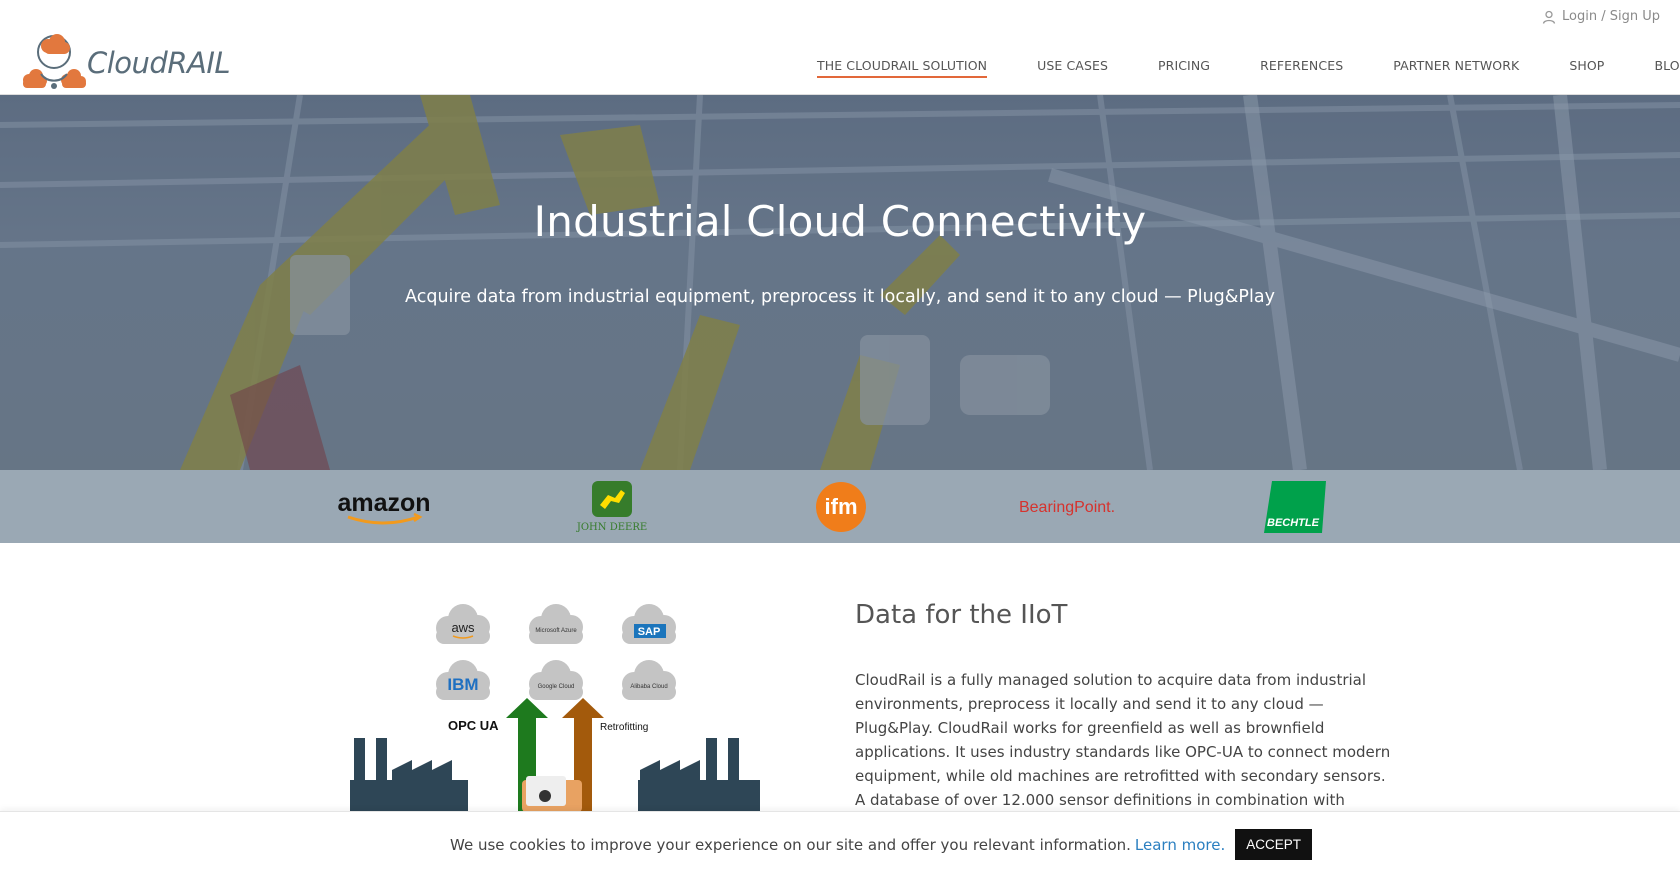 Image resolution: width=1680 pixels, height=876 pixels. What do you see at coordinates (54, 61) in the screenshot?
I see `cloudrail-logo-icon` at bounding box center [54, 61].